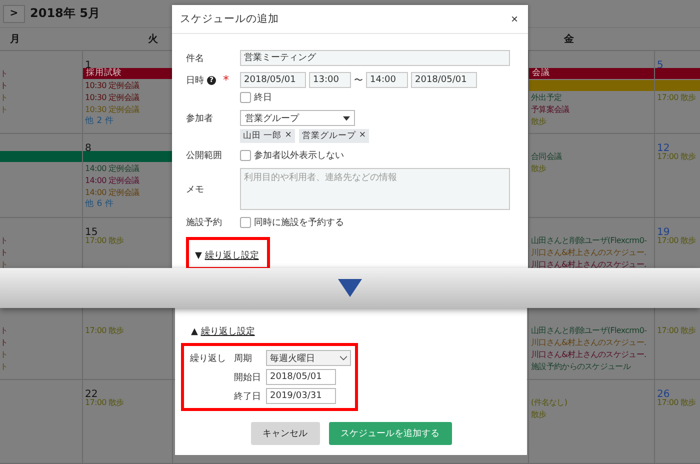 The width and height of the screenshot is (700, 464). What do you see at coordinates (301, 396) in the screenshot?
I see `end-date-field: 2019/03/31` at bounding box center [301, 396].